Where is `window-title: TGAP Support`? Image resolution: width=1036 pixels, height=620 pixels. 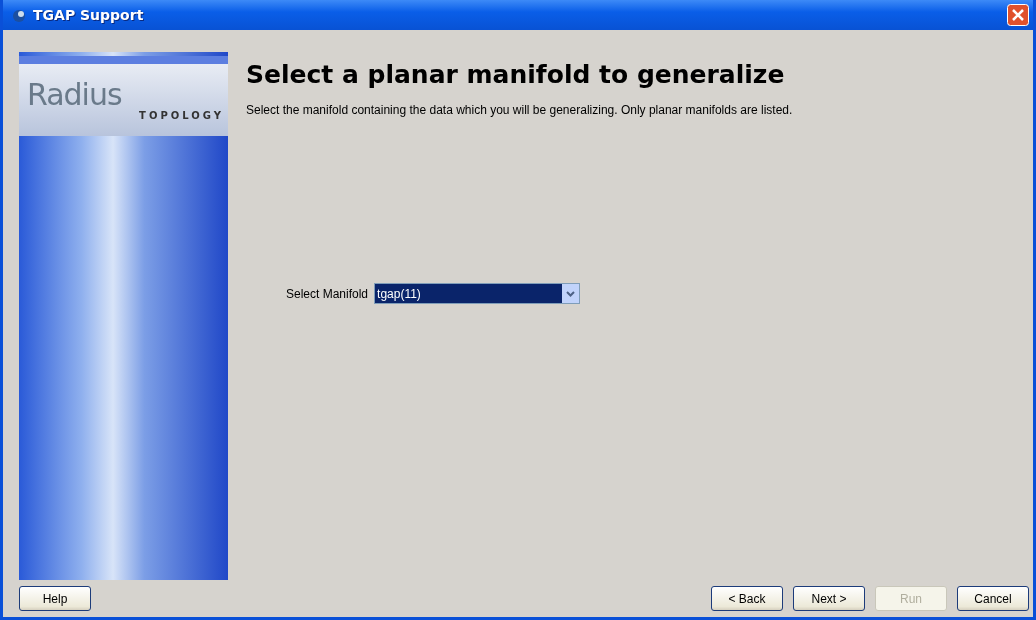
window-title: TGAP Support is located at coordinates (89, 15).